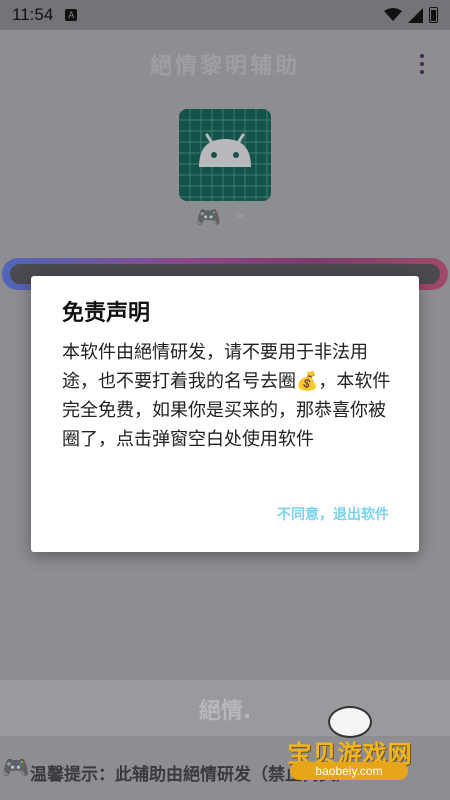 Image resolution: width=450 pixels, height=800 pixels. What do you see at coordinates (433, 15) in the screenshot?
I see `battery-icon` at bounding box center [433, 15].